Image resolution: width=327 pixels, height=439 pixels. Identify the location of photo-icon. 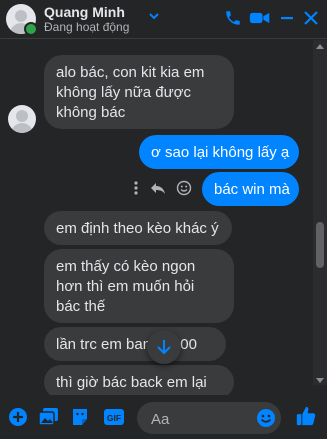
(49, 417).